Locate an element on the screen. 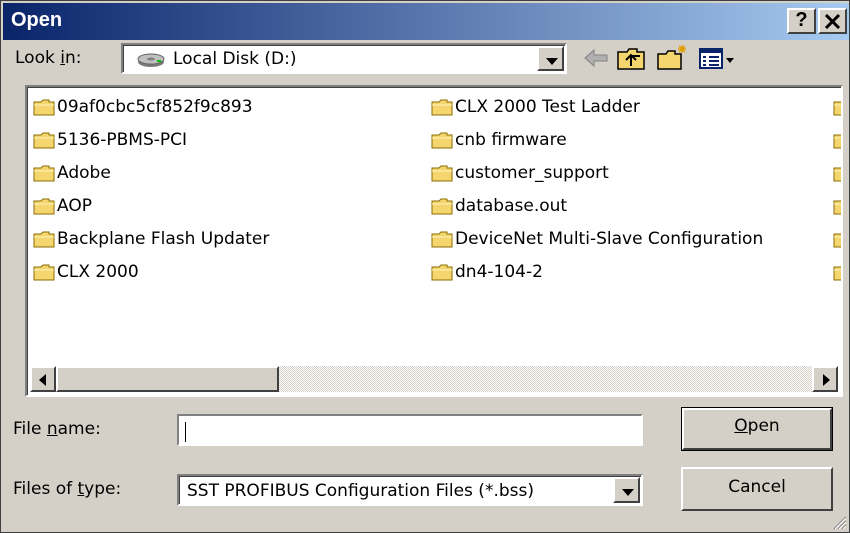 The image size is (850, 533). look-in-label: Look in: is located at coordinates (48, 58).